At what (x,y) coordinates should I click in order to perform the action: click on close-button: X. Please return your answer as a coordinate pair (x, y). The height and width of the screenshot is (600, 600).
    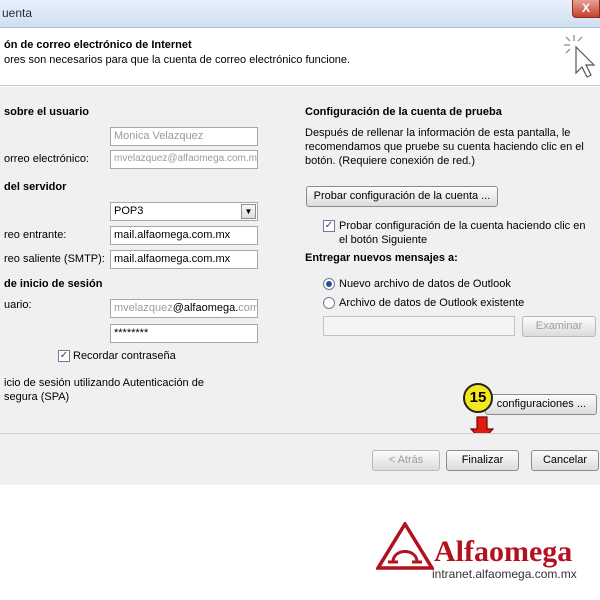
    Looking at the image, I should click on (586, 9).